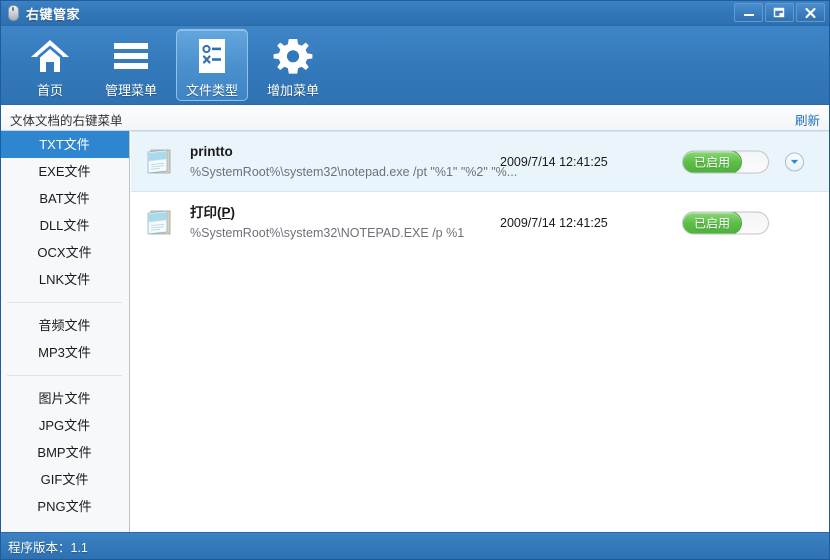 The height and width of the screenshot is (560, 830). What do you see at coordinates (415, 546) in the screenshot?
I see `status-bar: 程序版本：1.1` at bounding box center [415, 546].